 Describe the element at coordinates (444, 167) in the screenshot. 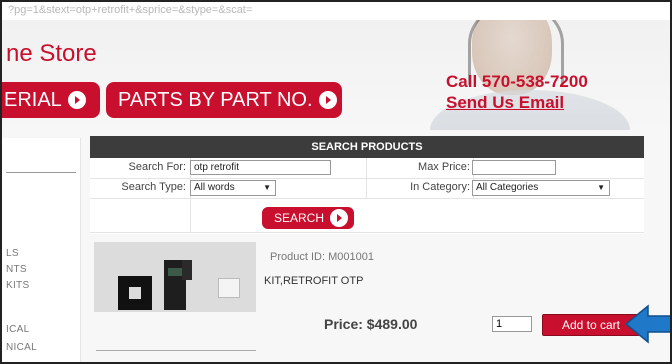

I see `max-price-label: Max Price:` at that location.